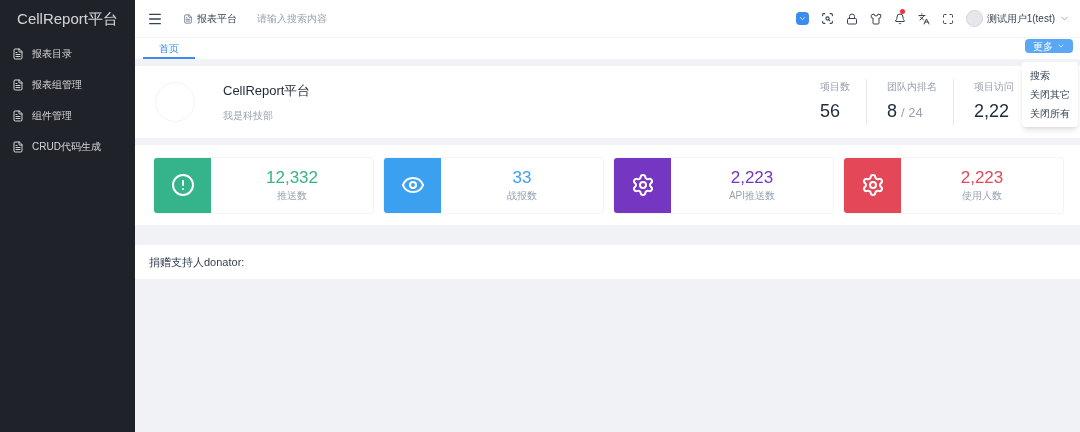 This screenshot has height=432, width=1080. I want to click on card-label: 使用人数, so click(982, 196).